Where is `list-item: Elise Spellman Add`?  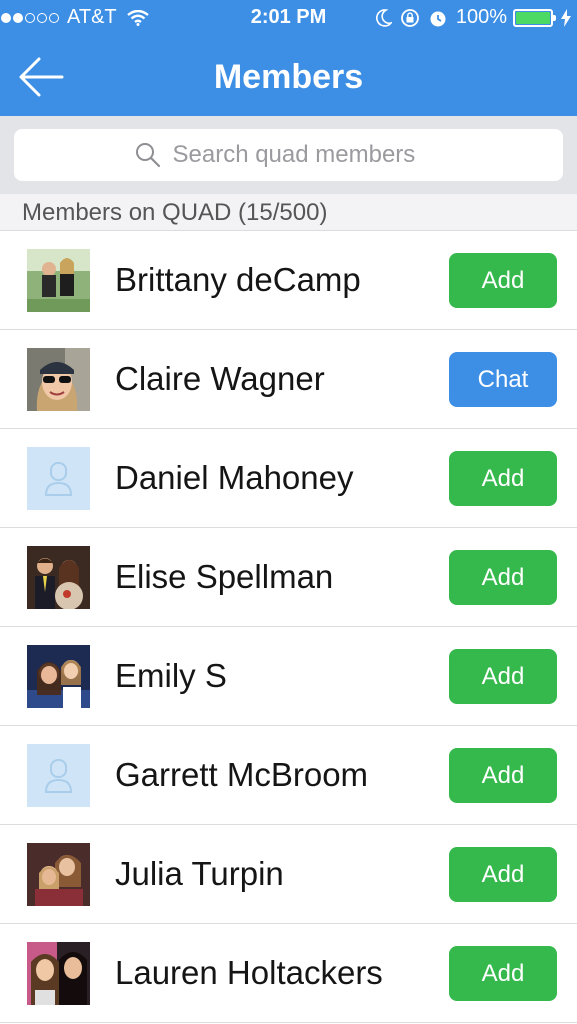
list-item: Elise Spellman Add is located at coordinates (288, 577).